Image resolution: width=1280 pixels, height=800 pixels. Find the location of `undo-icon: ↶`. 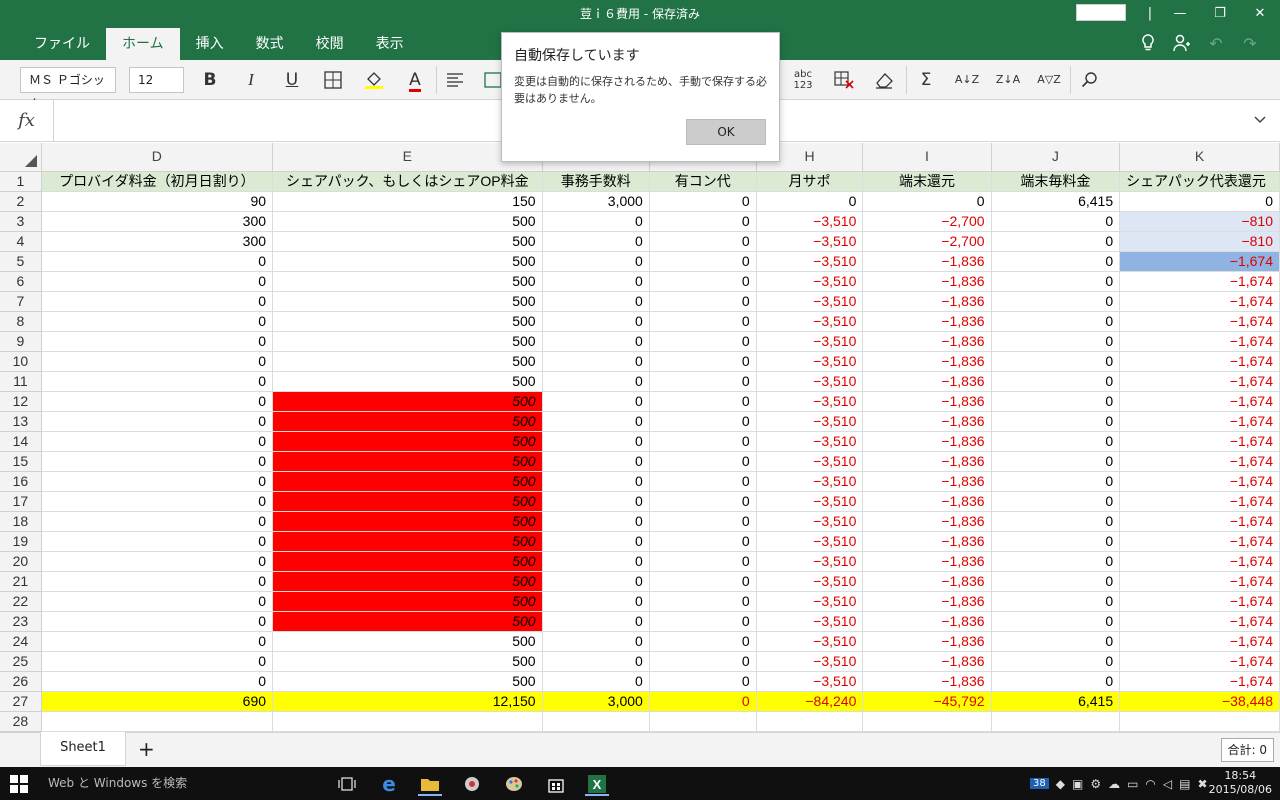

undo-icon: ↶ is located at coordinates (1216, 43).